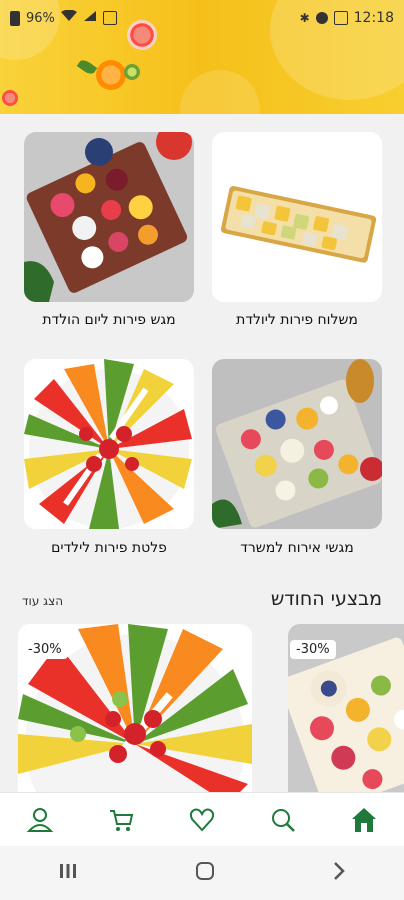 The width and height of the screenshot is (404, 900). Describe the element at coordinates (326, 599) in the screenshot. I see `deals-section-title: מבצעי החודש` at that location.